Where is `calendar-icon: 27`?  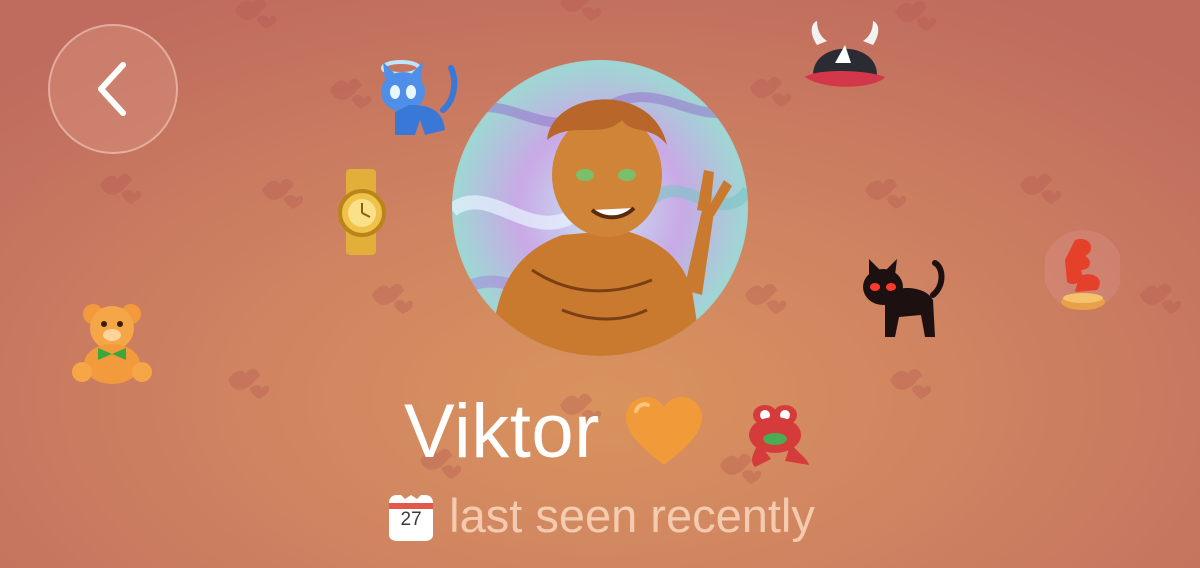 calendar-icon: 27 is located at coordinates (411, 516).